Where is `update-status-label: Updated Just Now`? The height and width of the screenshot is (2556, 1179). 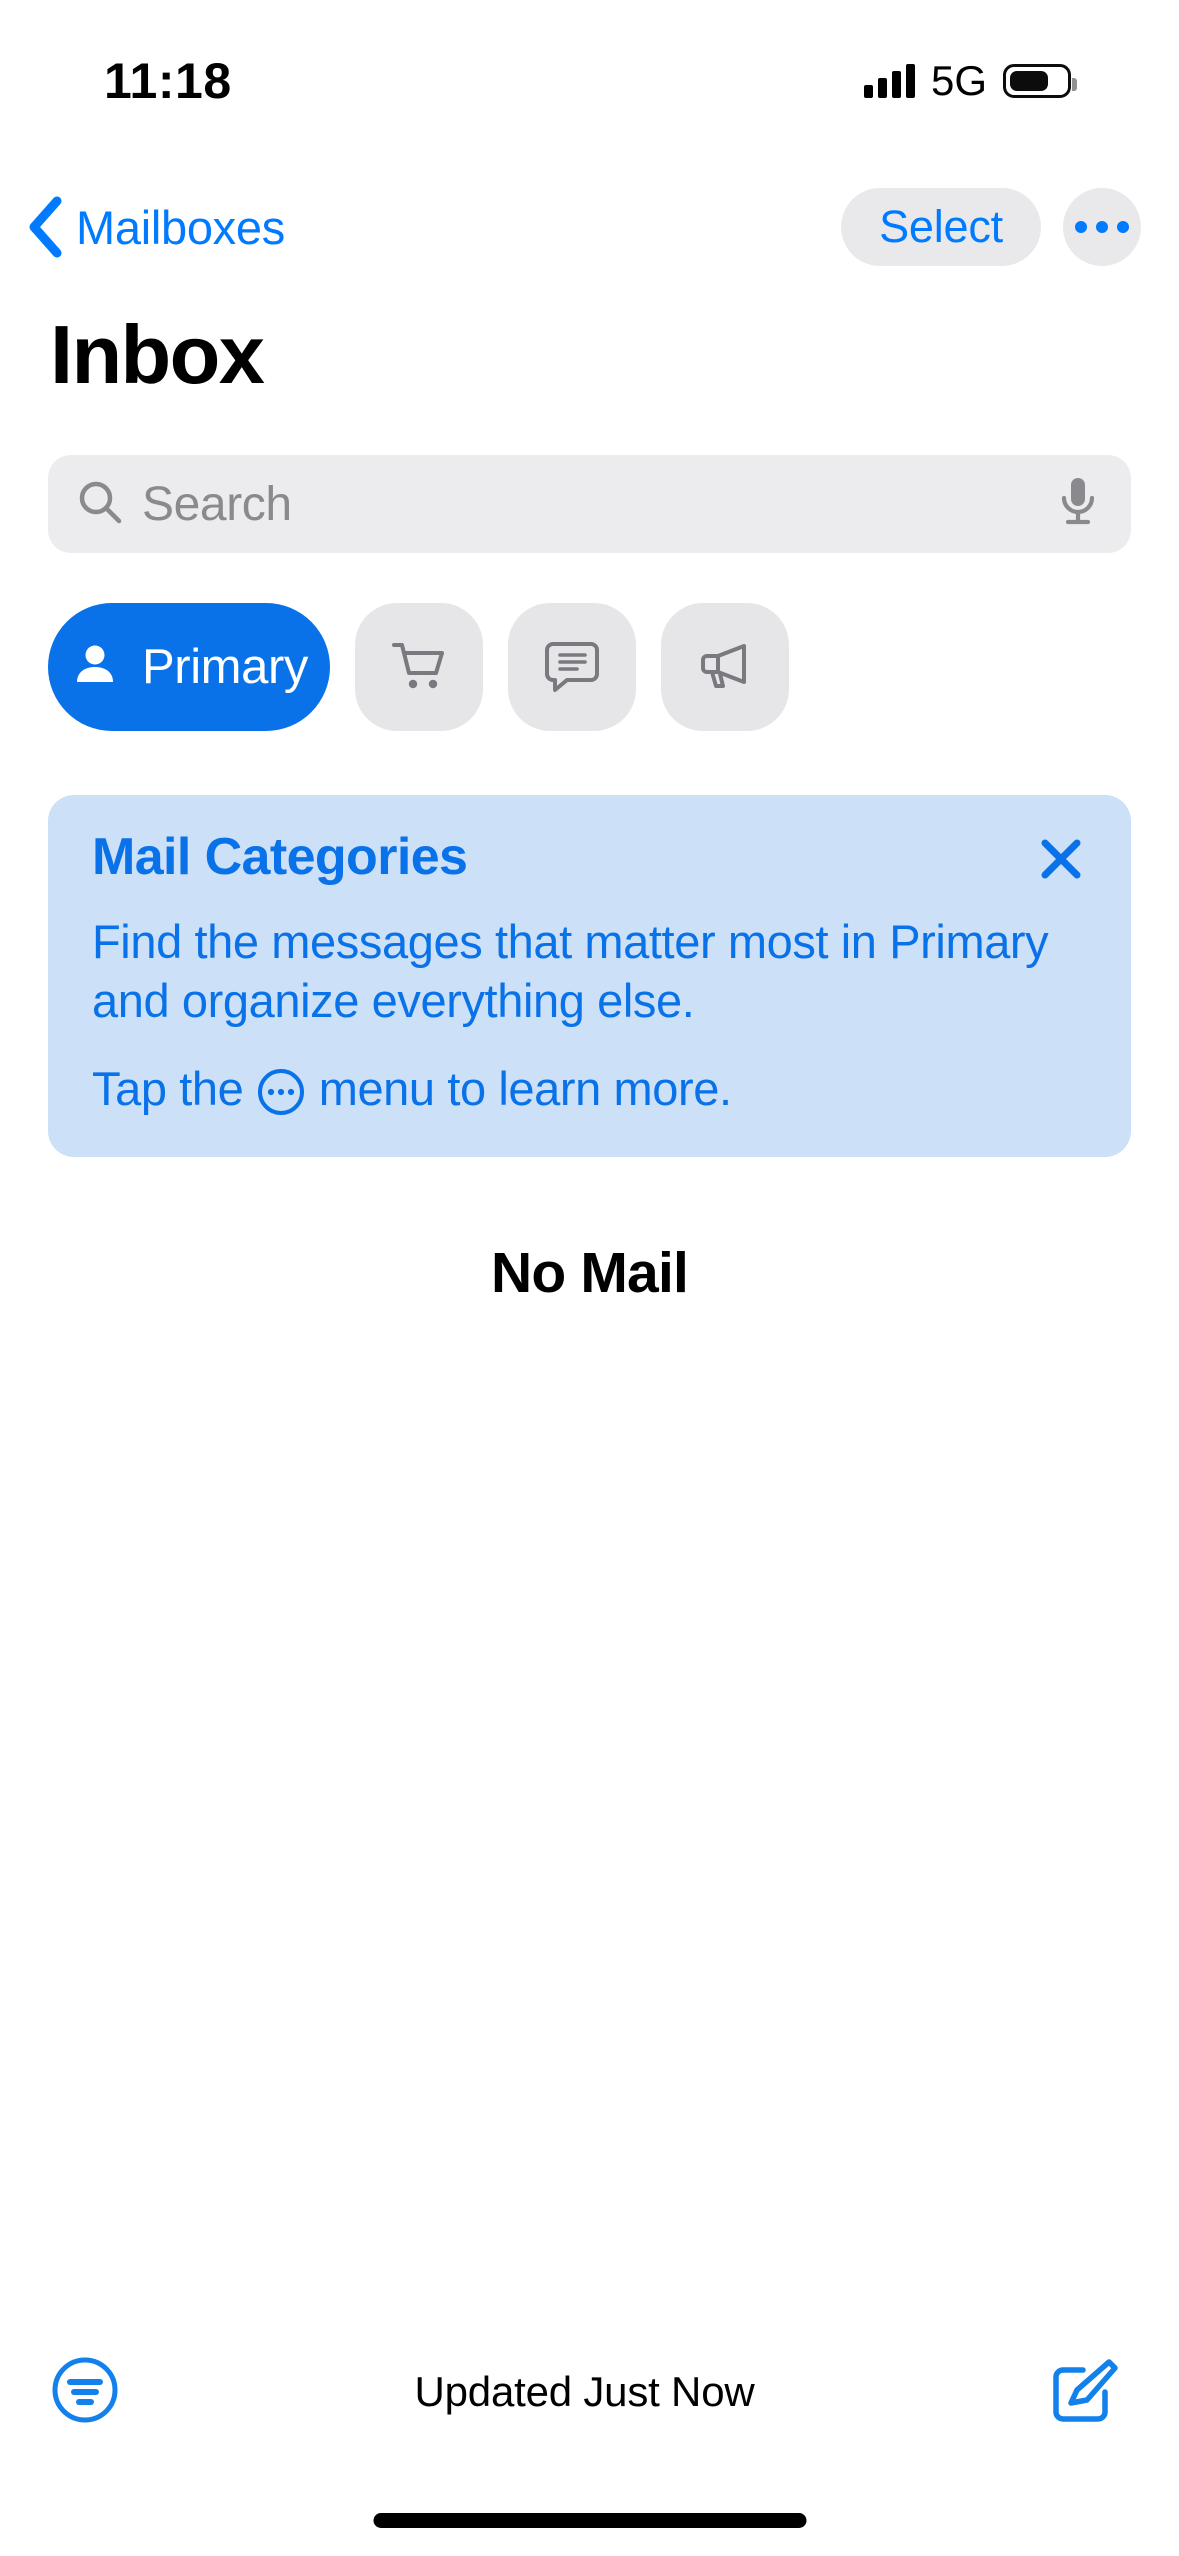
update-status-label: Updated Just Now is located at coordinates (584, 2391).